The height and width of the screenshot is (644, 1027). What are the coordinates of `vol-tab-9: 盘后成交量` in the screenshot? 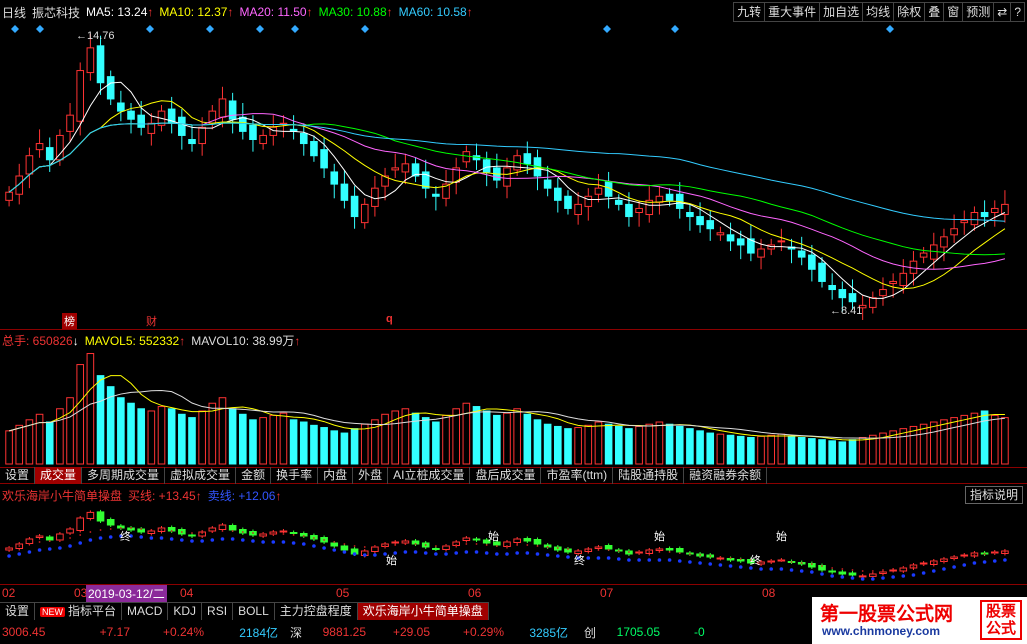 It's located at (506, 475).